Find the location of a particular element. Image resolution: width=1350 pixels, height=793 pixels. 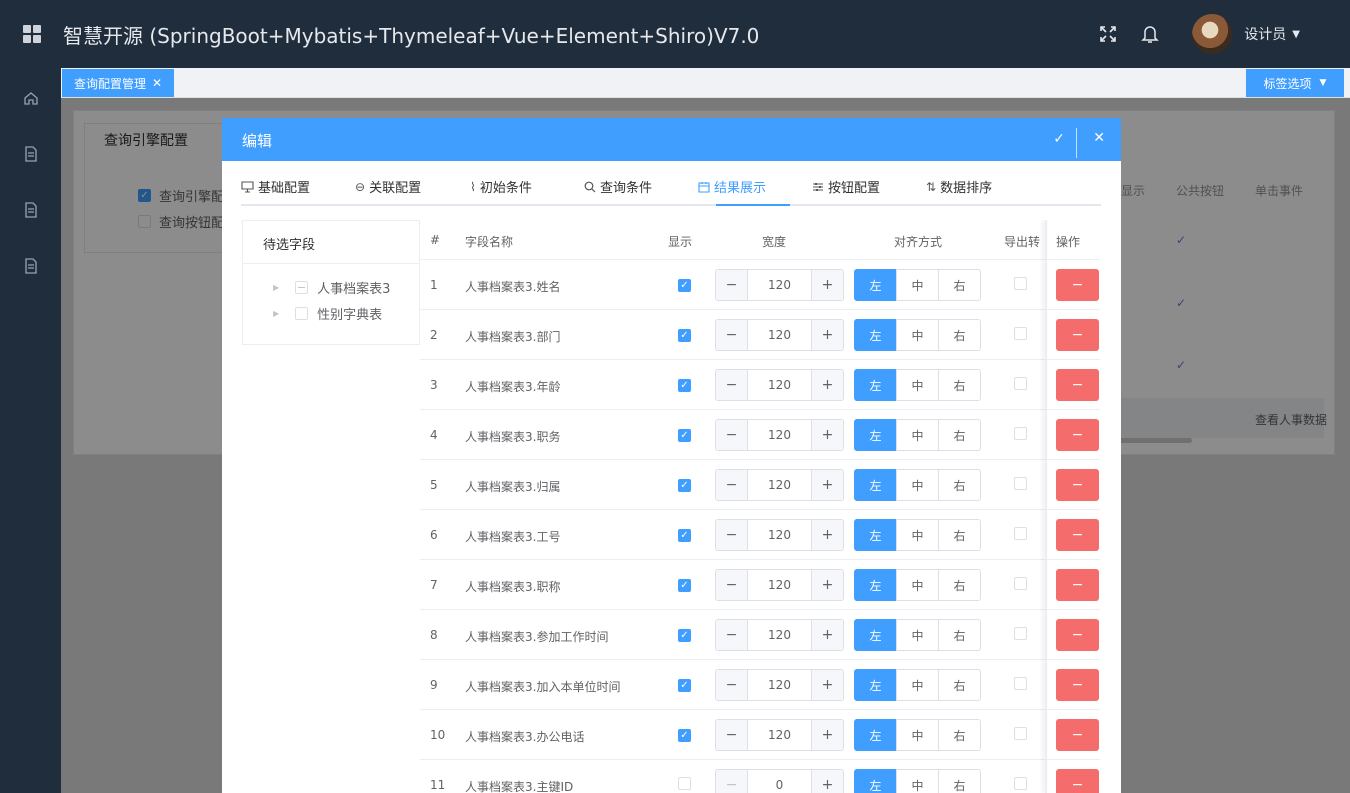

bell-icon is located at coordinates (1150, 34).